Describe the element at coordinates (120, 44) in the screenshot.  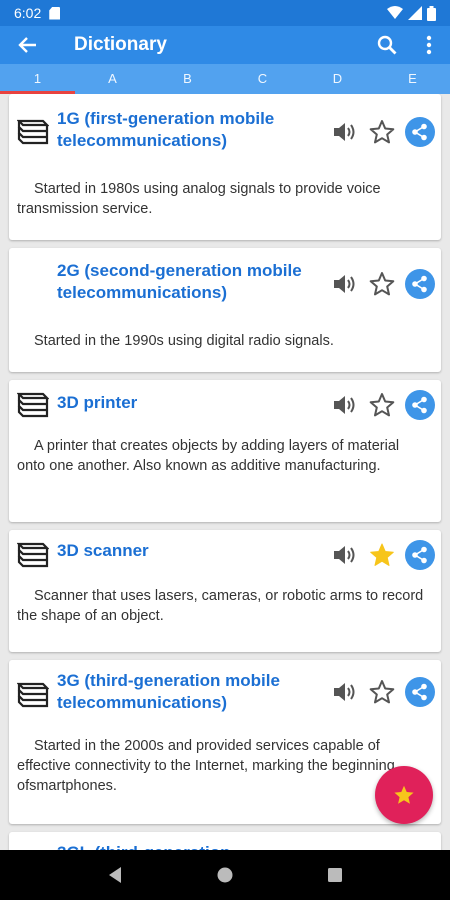
I see `page-title: Dictionary` at that location.